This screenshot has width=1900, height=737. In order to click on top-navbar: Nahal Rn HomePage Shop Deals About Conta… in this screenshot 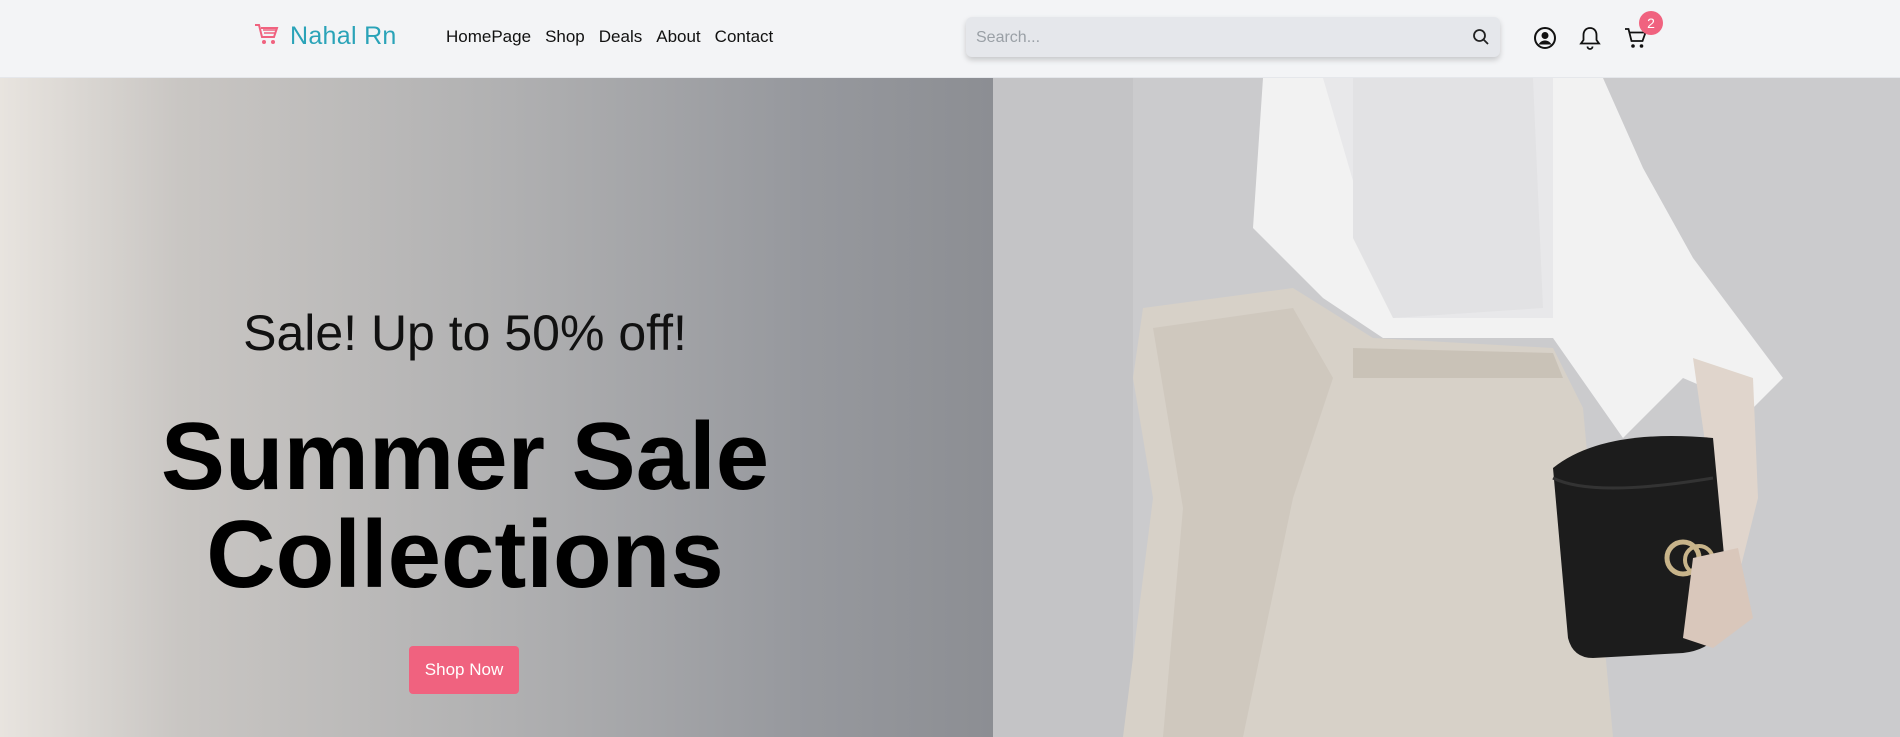, I will do `click(950, 39)`.